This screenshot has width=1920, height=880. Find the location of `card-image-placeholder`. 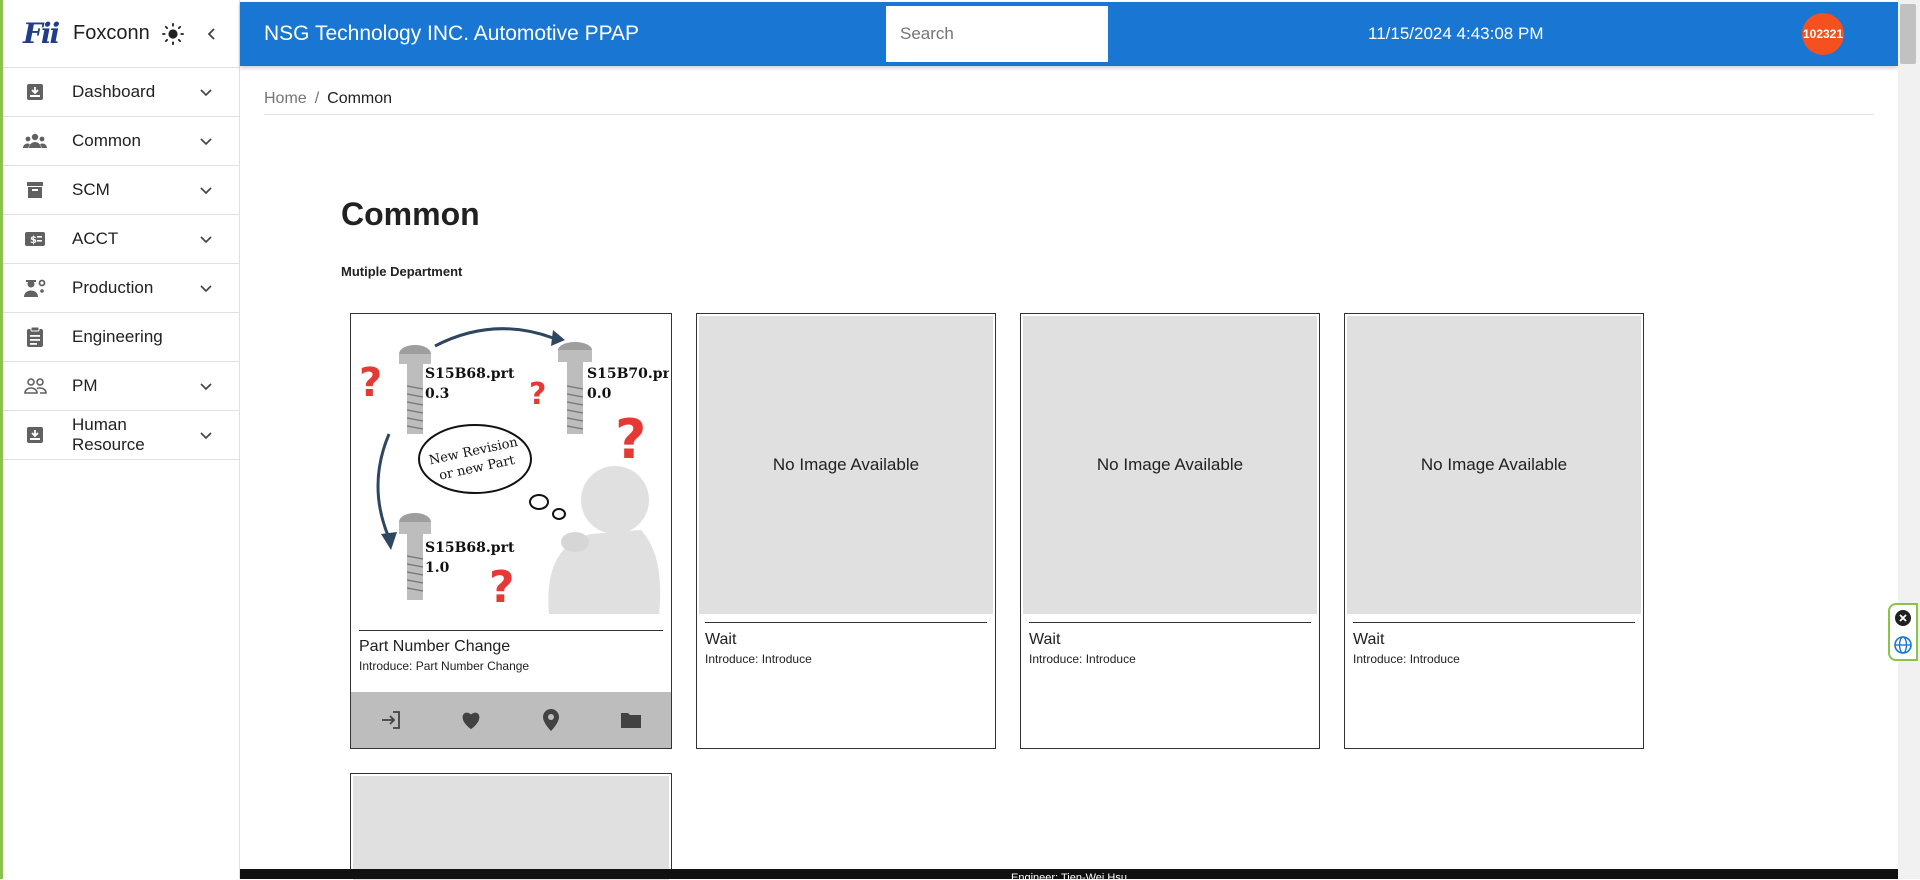

card-image-placeholder is located at coordinates (511, 828).